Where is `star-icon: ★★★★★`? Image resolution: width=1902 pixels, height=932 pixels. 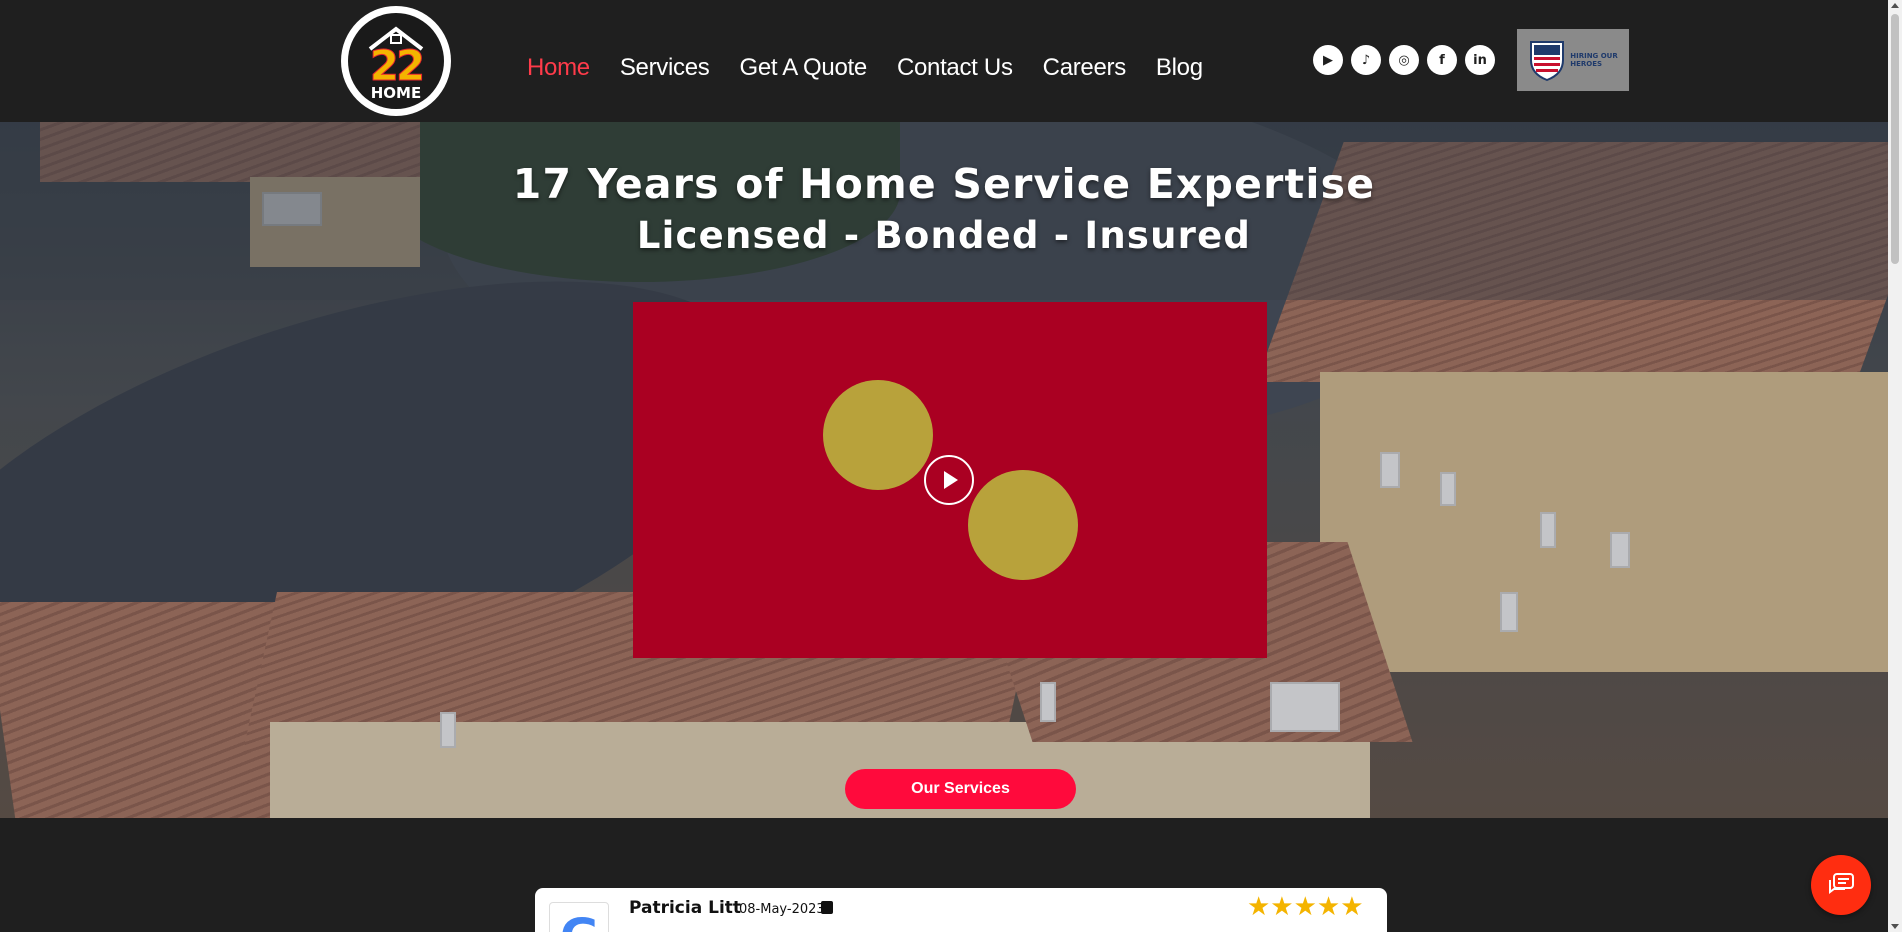 star-icon: ★★★★★ is located at coordinates (1305, 907).